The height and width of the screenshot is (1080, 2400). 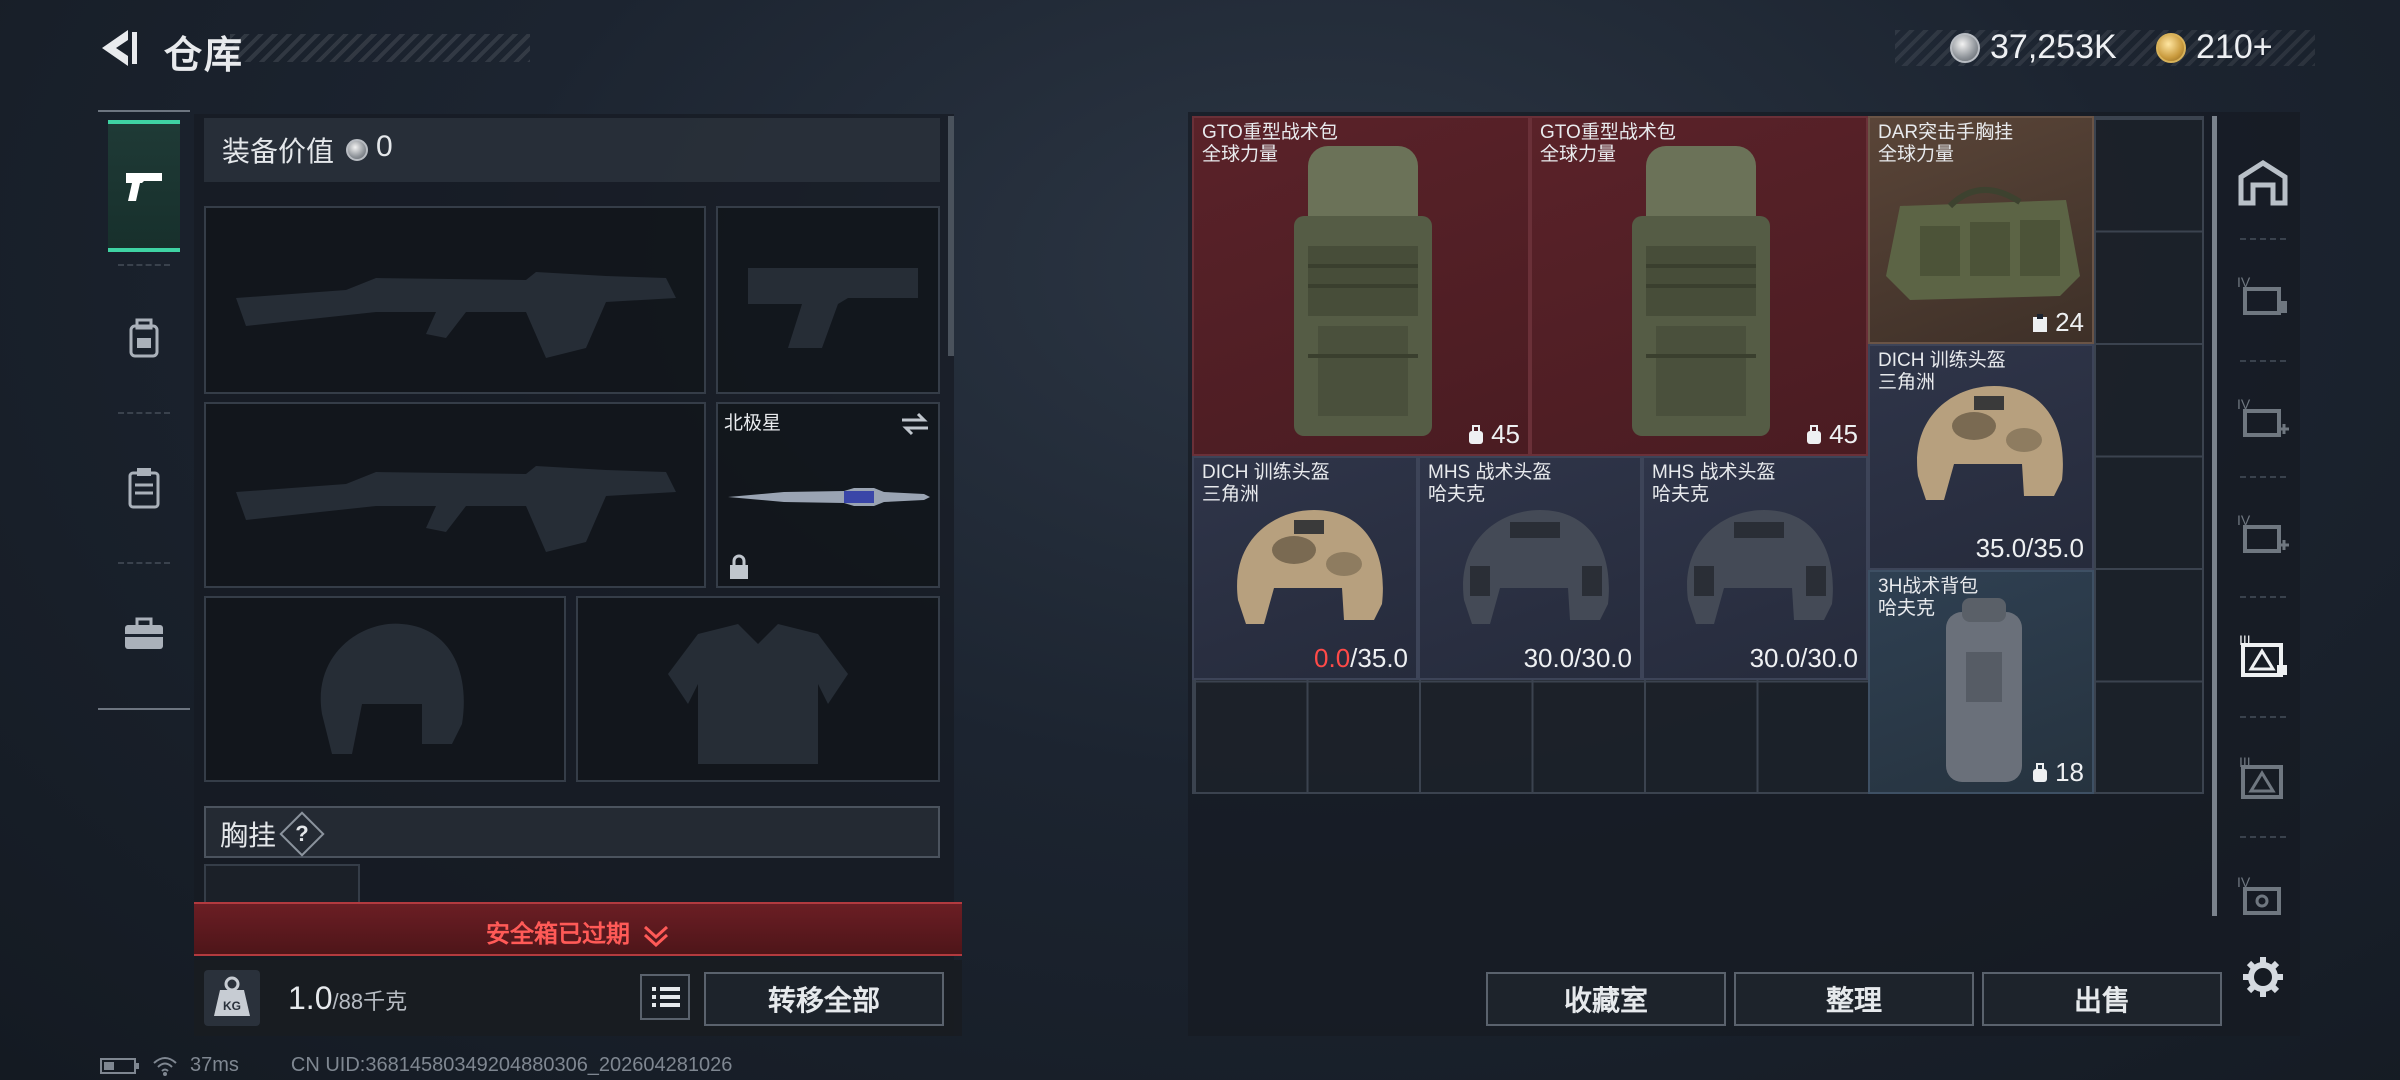 I want to click on primary-weapon-slot, so click(x=455, y=300).